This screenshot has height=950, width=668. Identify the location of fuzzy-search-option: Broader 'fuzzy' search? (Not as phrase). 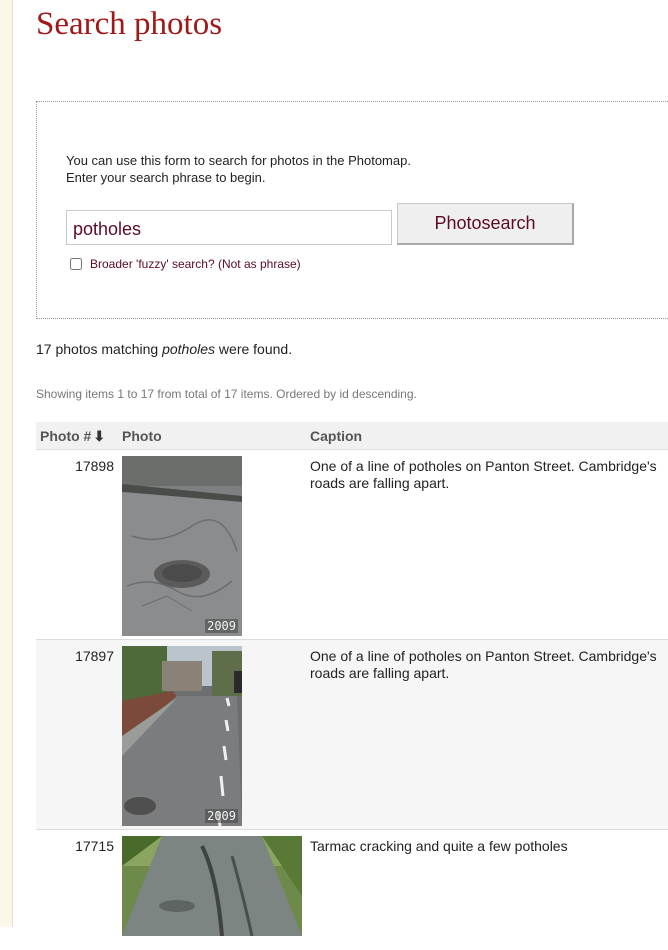
(185, 264).